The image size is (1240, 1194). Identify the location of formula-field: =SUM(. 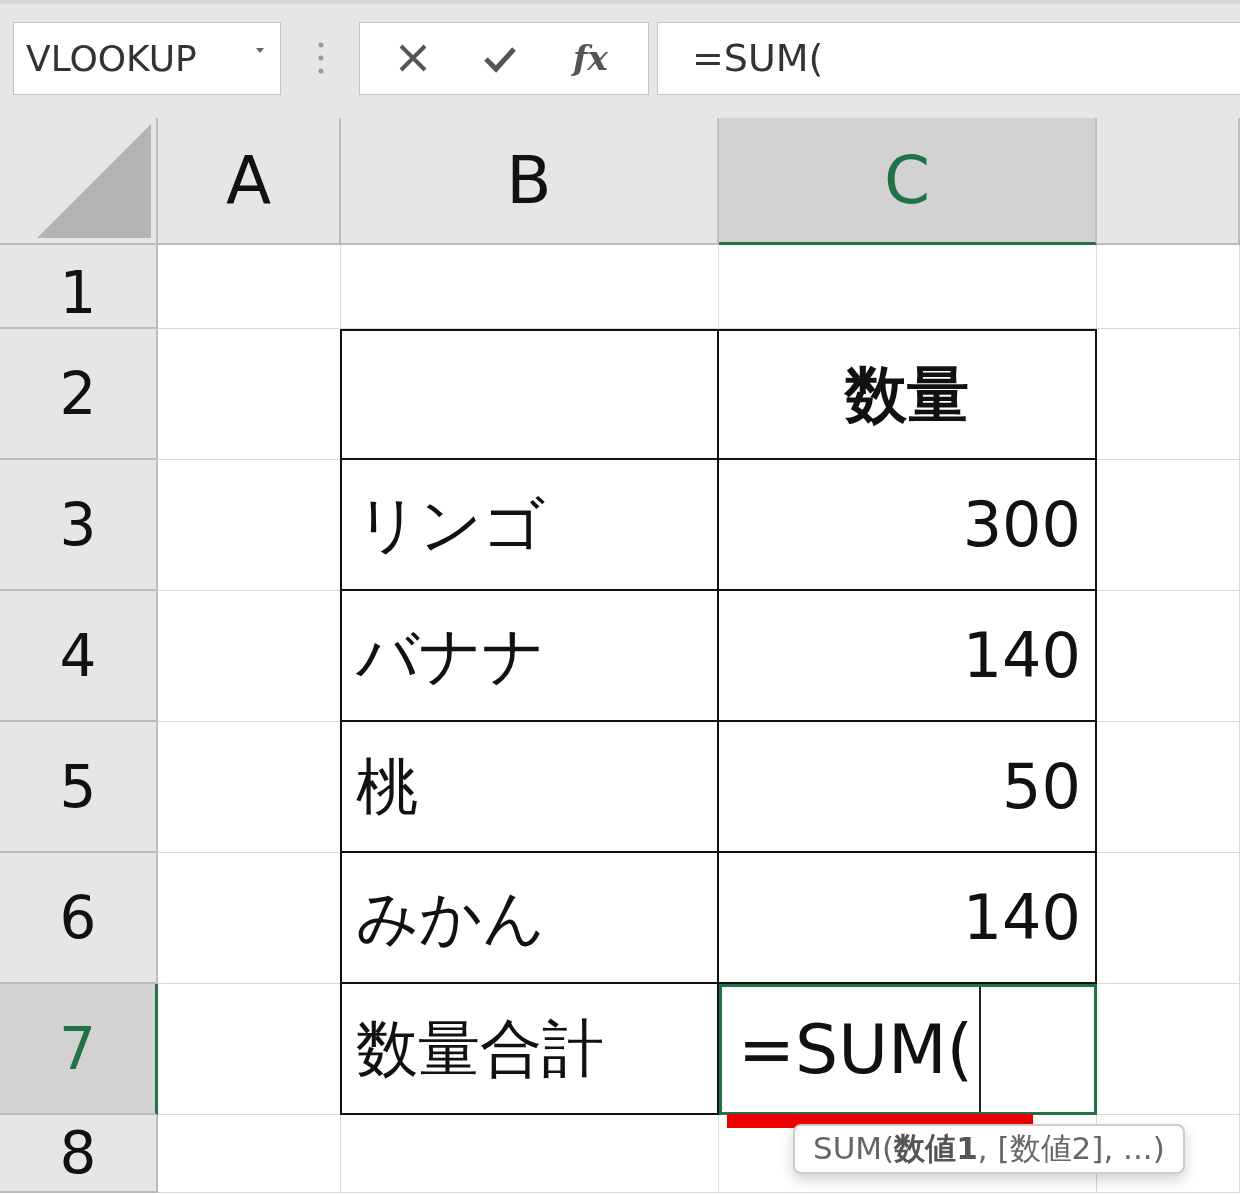
(948, 58).